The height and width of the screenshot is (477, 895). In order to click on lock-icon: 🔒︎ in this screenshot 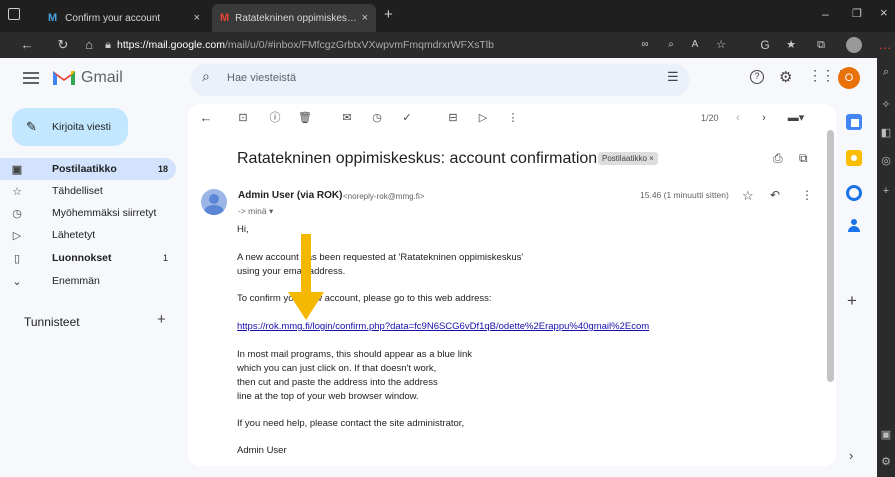, I will do `click(108, 45)`.